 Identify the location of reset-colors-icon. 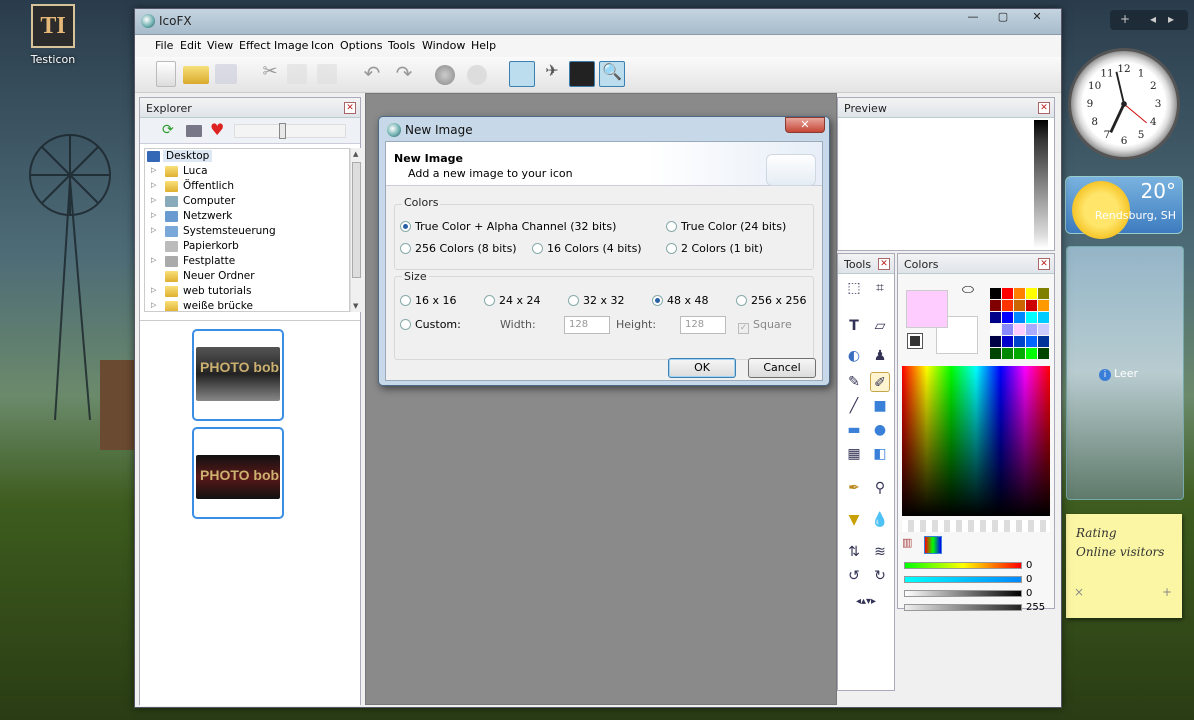
(915, 341).